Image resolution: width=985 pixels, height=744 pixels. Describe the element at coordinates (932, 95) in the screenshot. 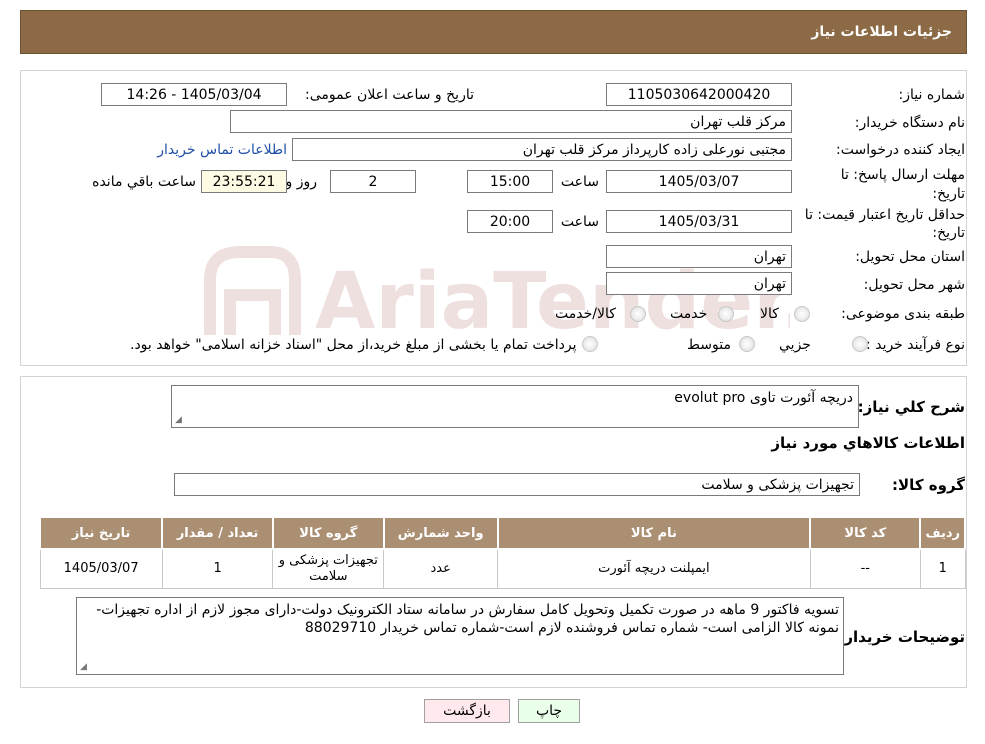

I see `need-number-label: شماره نیاز:` at that location.